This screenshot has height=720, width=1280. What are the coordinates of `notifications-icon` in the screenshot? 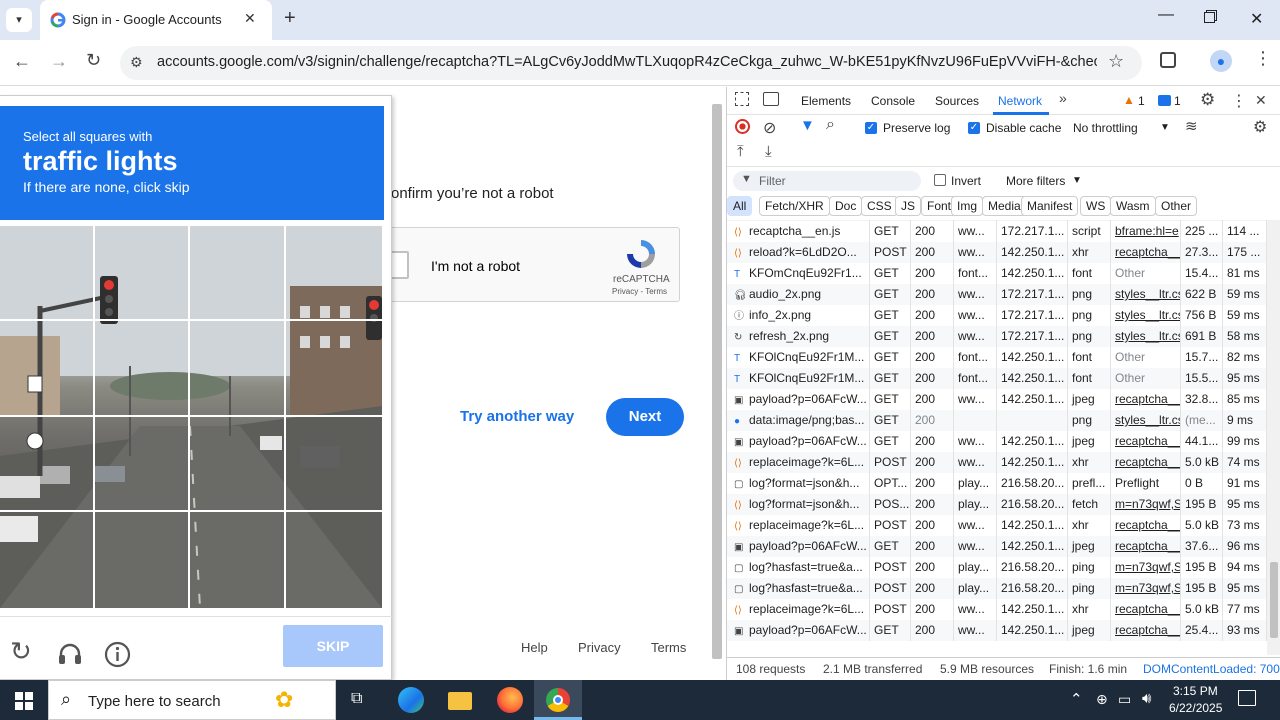 It's located at (1247, 698).